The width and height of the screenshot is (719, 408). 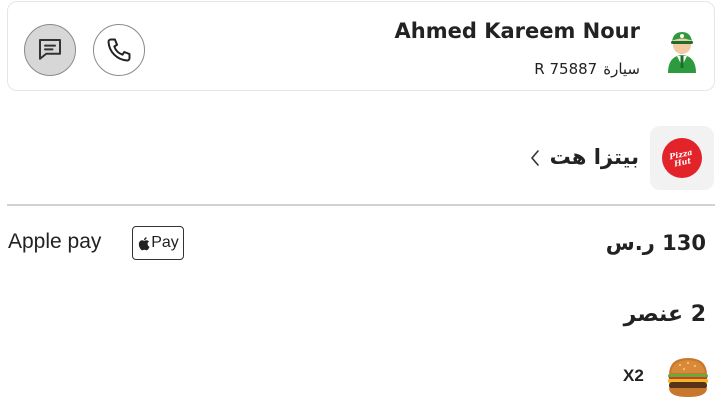 I want to click on store-logo-container: Pizza Hut, so click(x=682, y=158).